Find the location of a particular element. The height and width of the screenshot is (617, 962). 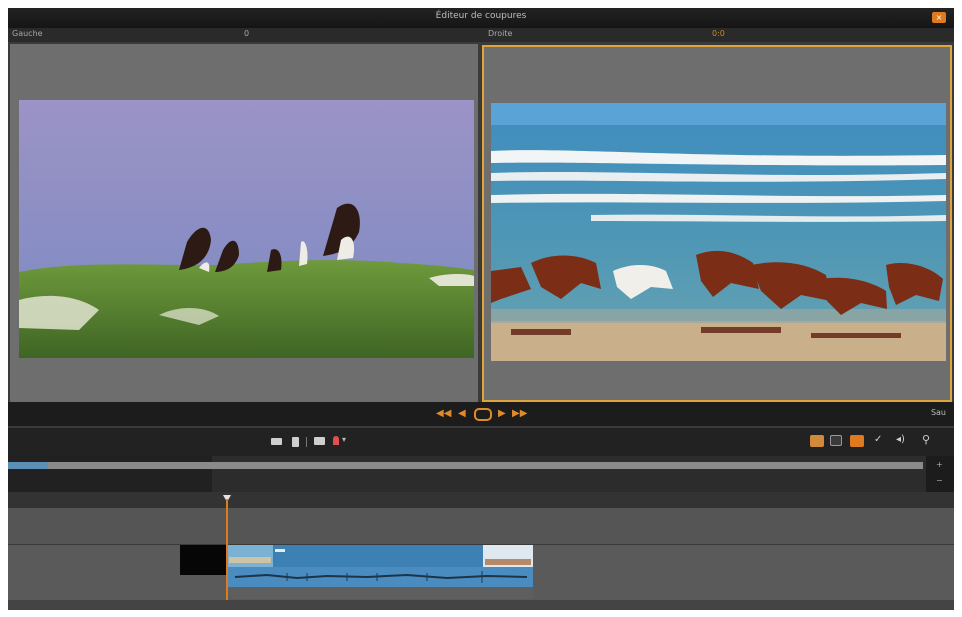

timeline-scrubber: + − is located at coordinates (481, 474).